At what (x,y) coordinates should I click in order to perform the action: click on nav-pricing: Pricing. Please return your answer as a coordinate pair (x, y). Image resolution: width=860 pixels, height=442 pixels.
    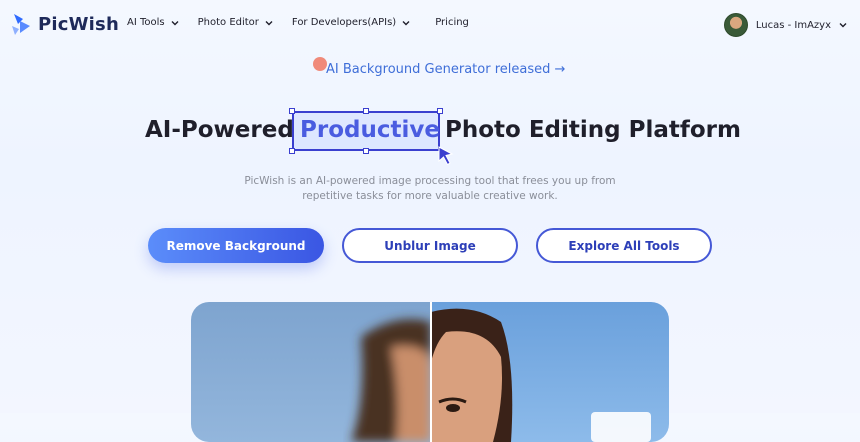
    Looking at the image, I should click on (452, 22).